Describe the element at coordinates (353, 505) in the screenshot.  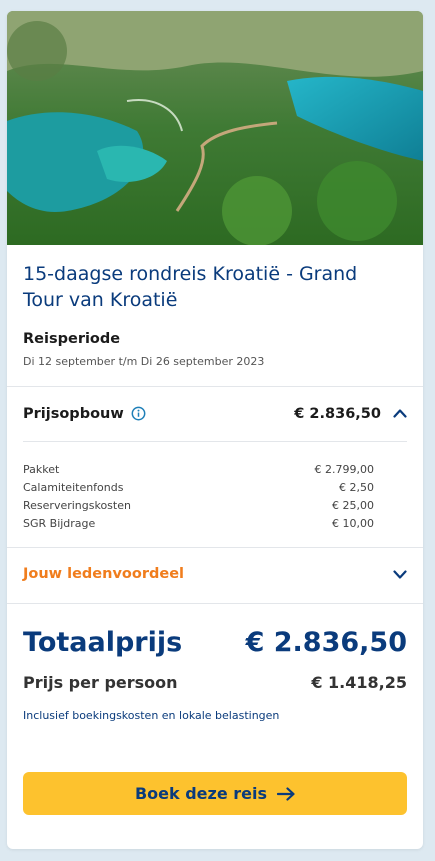
I see `breakdown-value: € 25,00` at that location.